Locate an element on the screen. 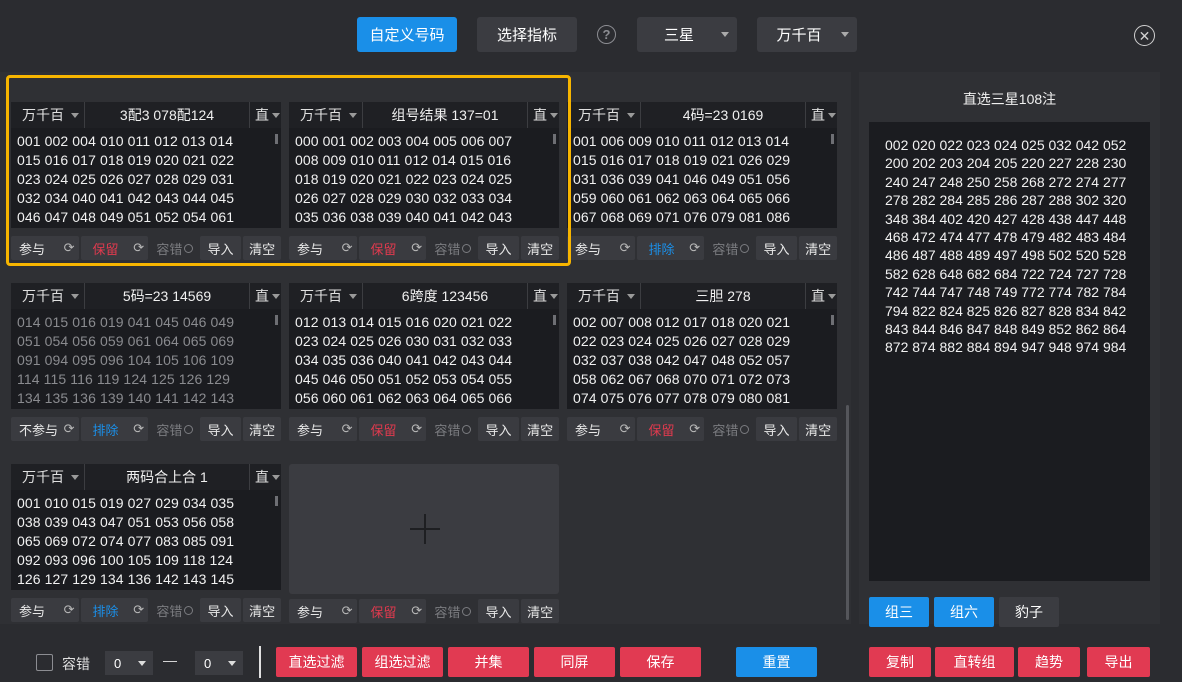 Image resolution: width=1182 pixels, height=682 pixels. position-select: 万千百 is located at coordinates (807, 34).